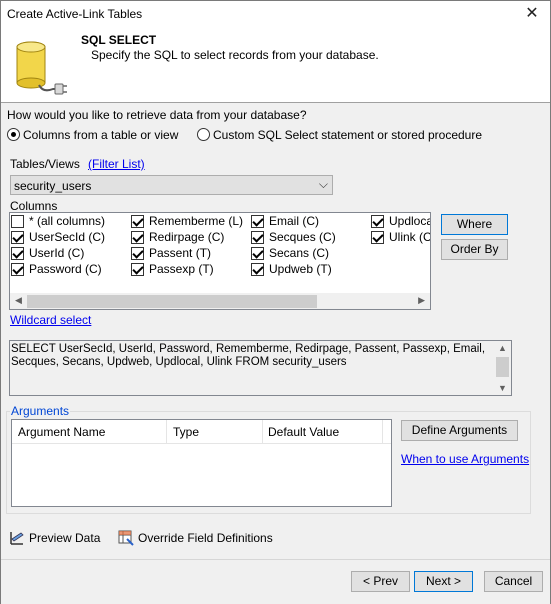 The width and height of the screenshot is (551, 604). Describe the element at coordinates (100, 135) in the screenshot. I see `radio-columns-from-table-label: Columns from a table or view` at that location.